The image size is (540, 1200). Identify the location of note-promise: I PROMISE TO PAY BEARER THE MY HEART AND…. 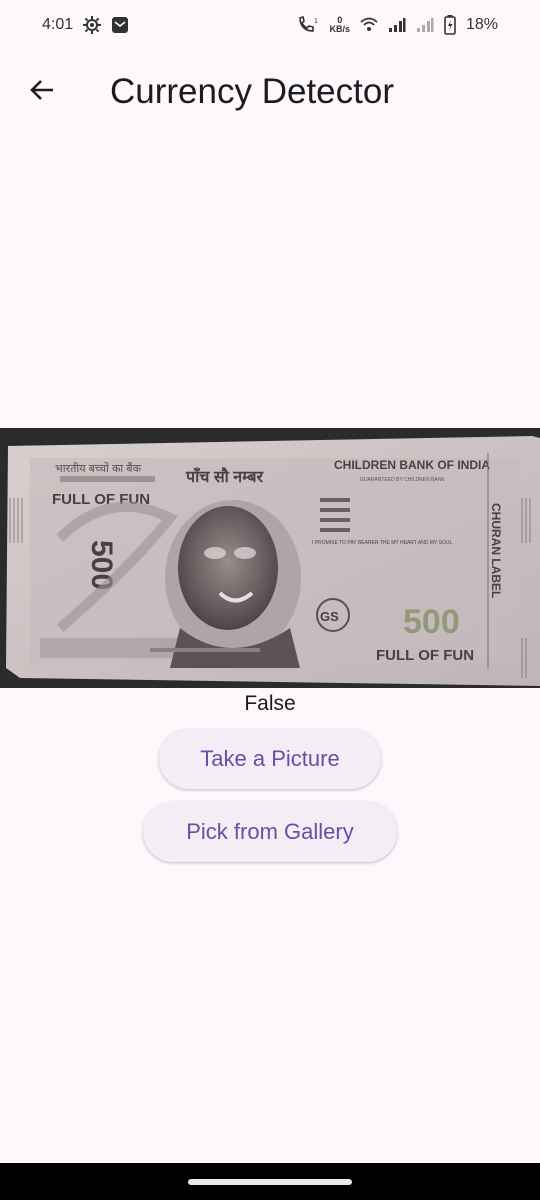
(382, 543).